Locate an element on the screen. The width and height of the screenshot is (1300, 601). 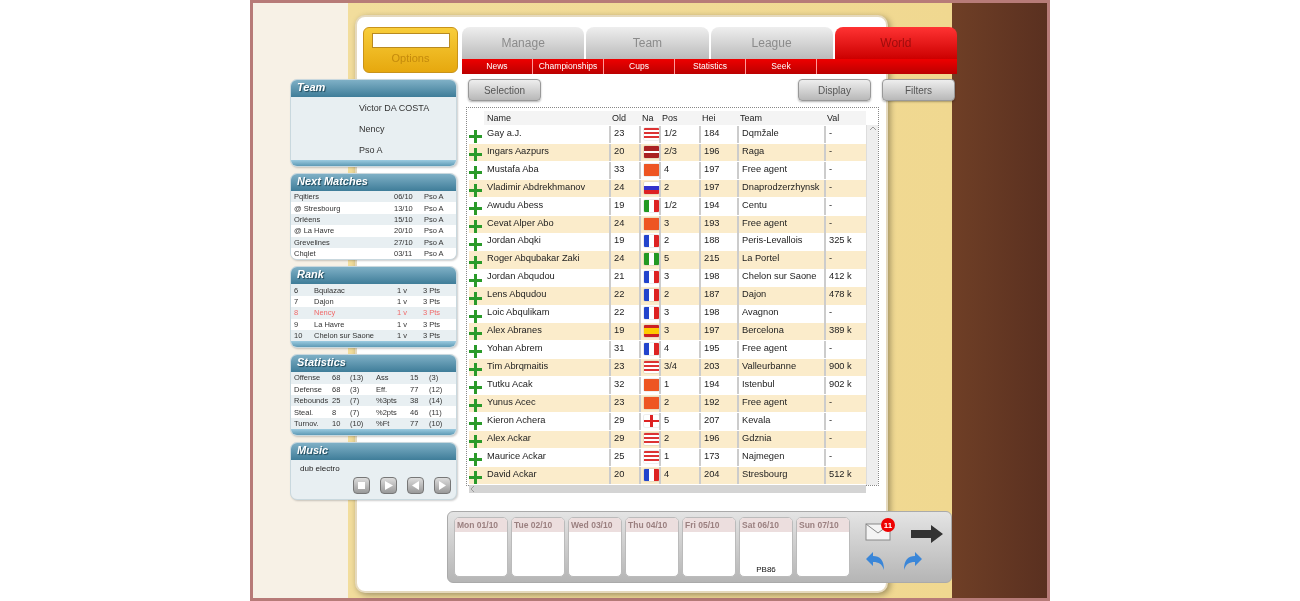
day-label: Mon 01/10 is located at coordinates (481, 525).